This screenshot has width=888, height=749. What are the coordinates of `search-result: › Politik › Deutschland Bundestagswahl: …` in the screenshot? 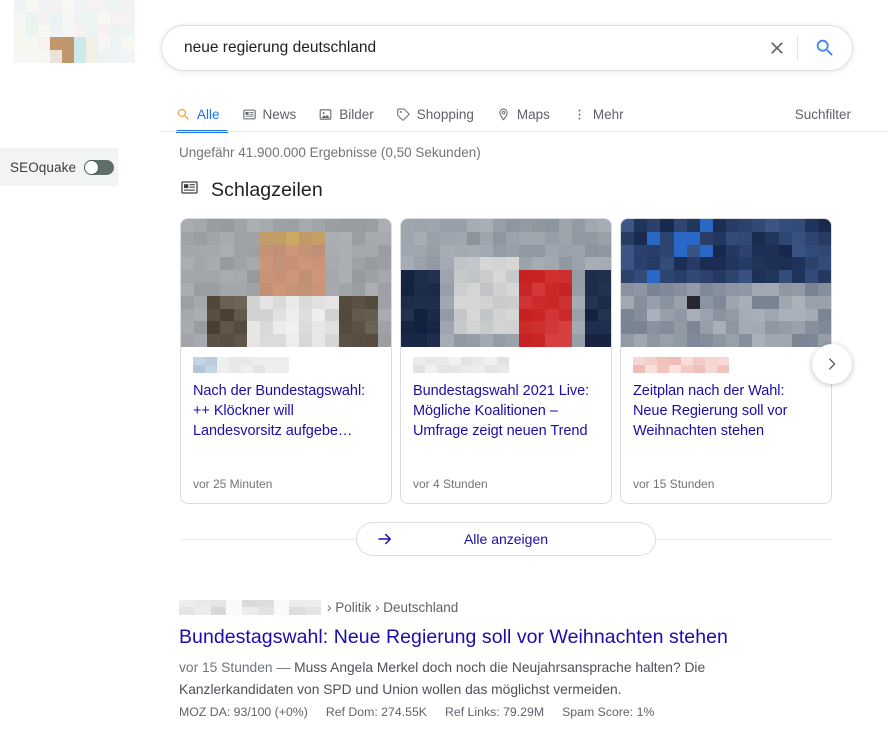 It's located at (479, 658).